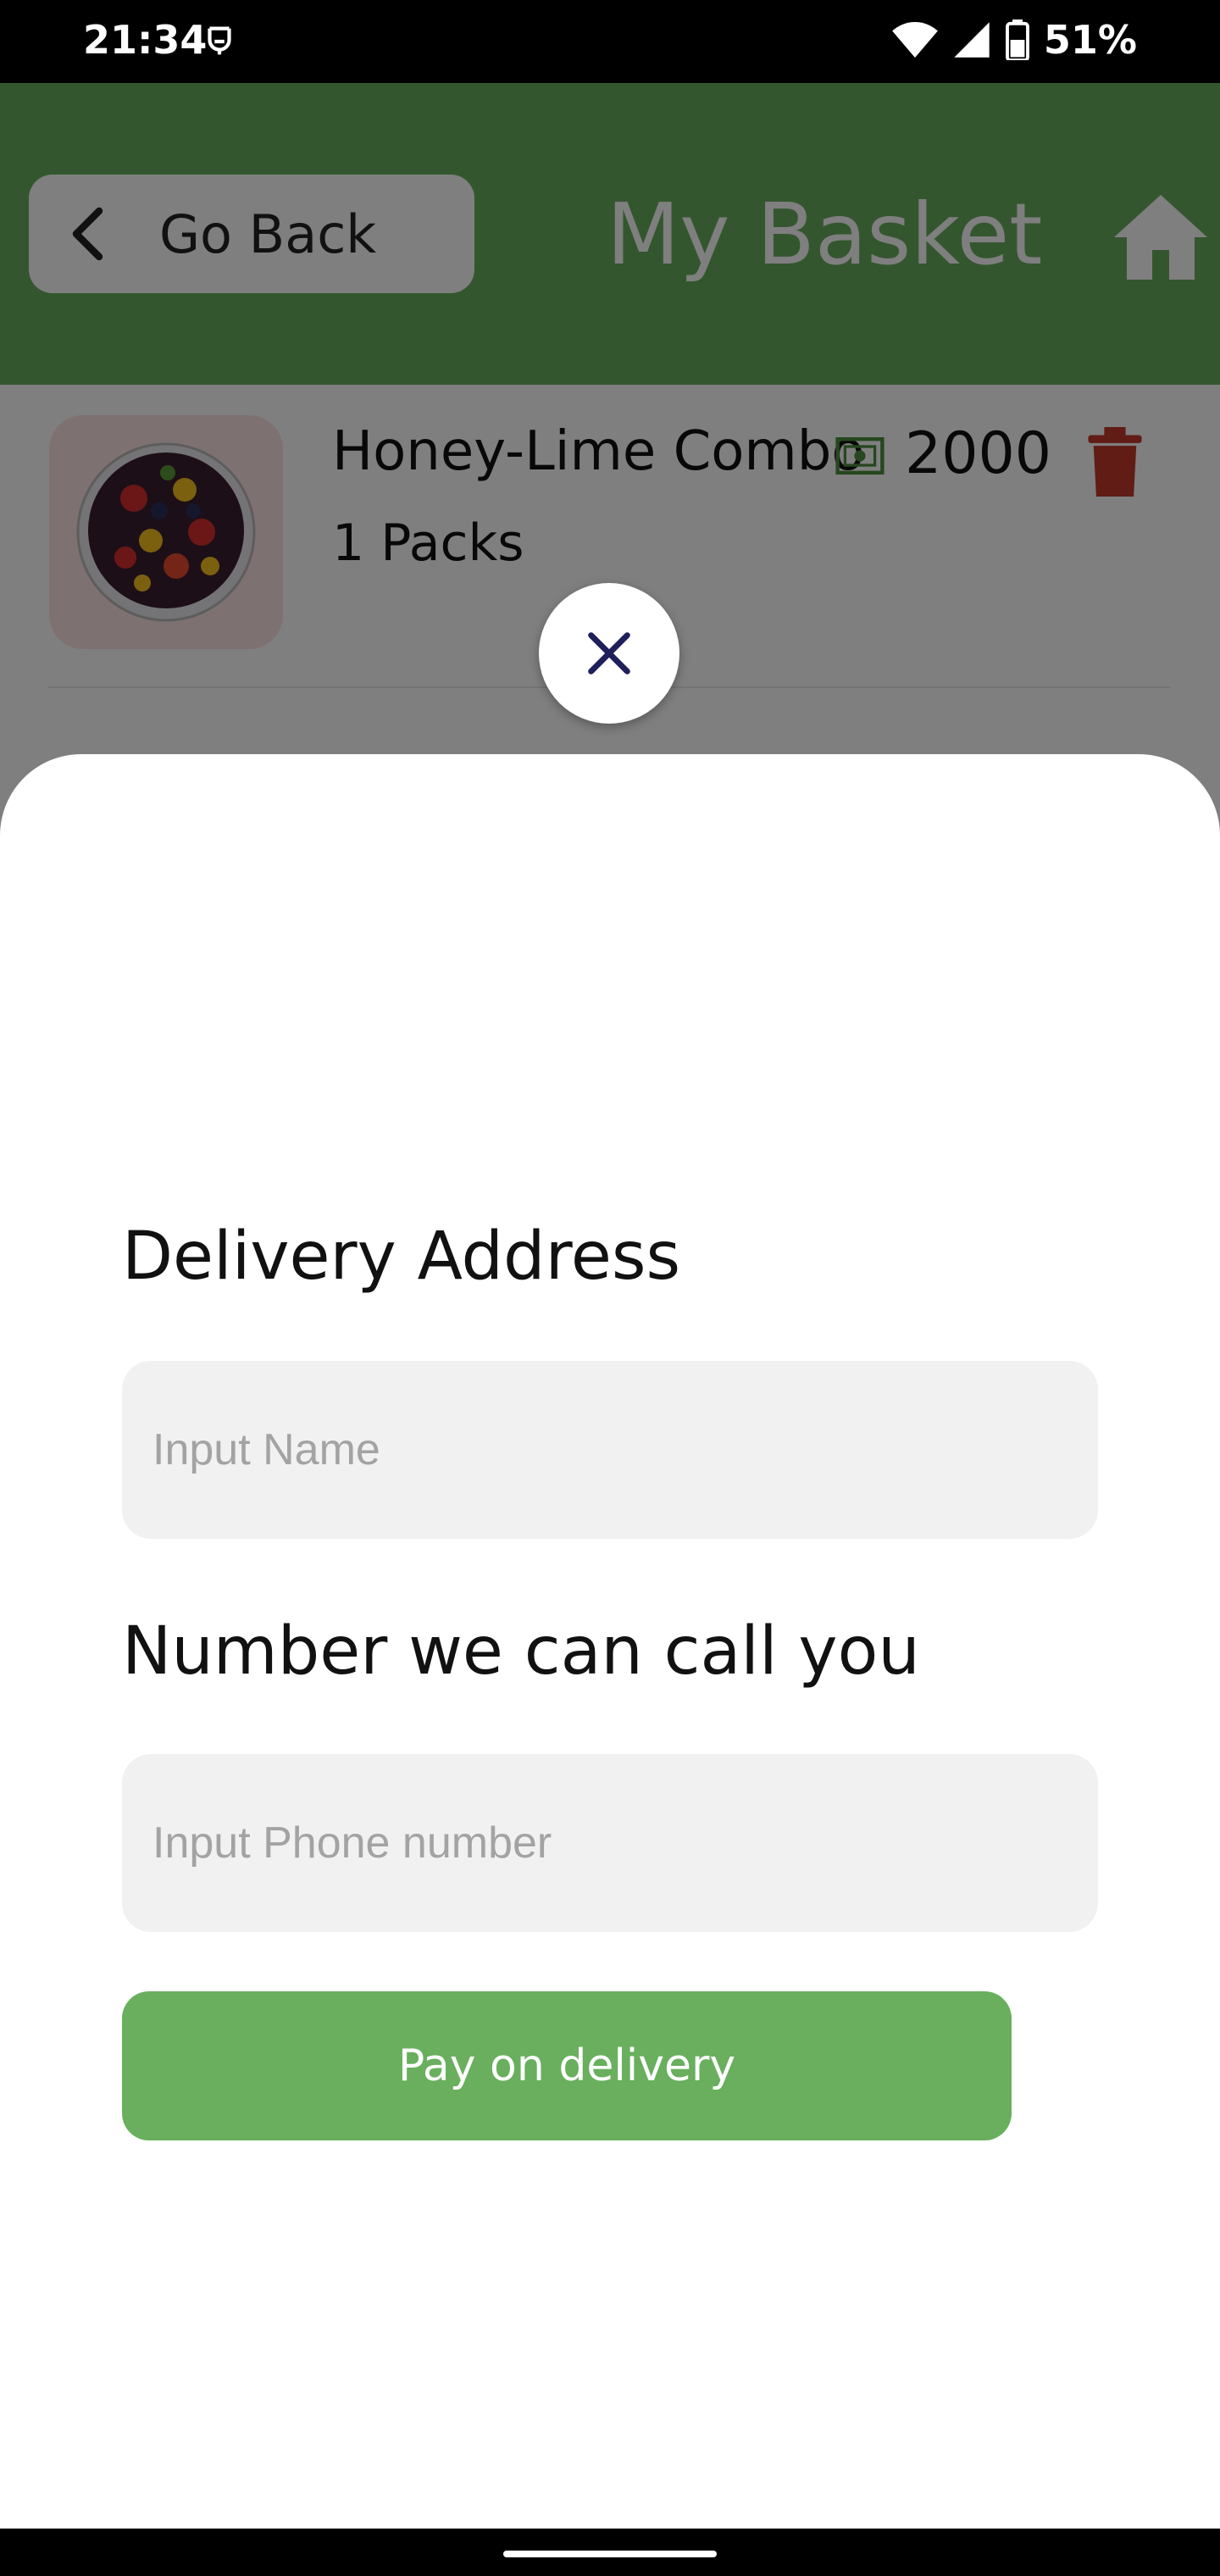  Describe the element at coordinates (567, 2065) in the screenshot. I see `pay-on-delivery-button: Pay on delivery` at that location.